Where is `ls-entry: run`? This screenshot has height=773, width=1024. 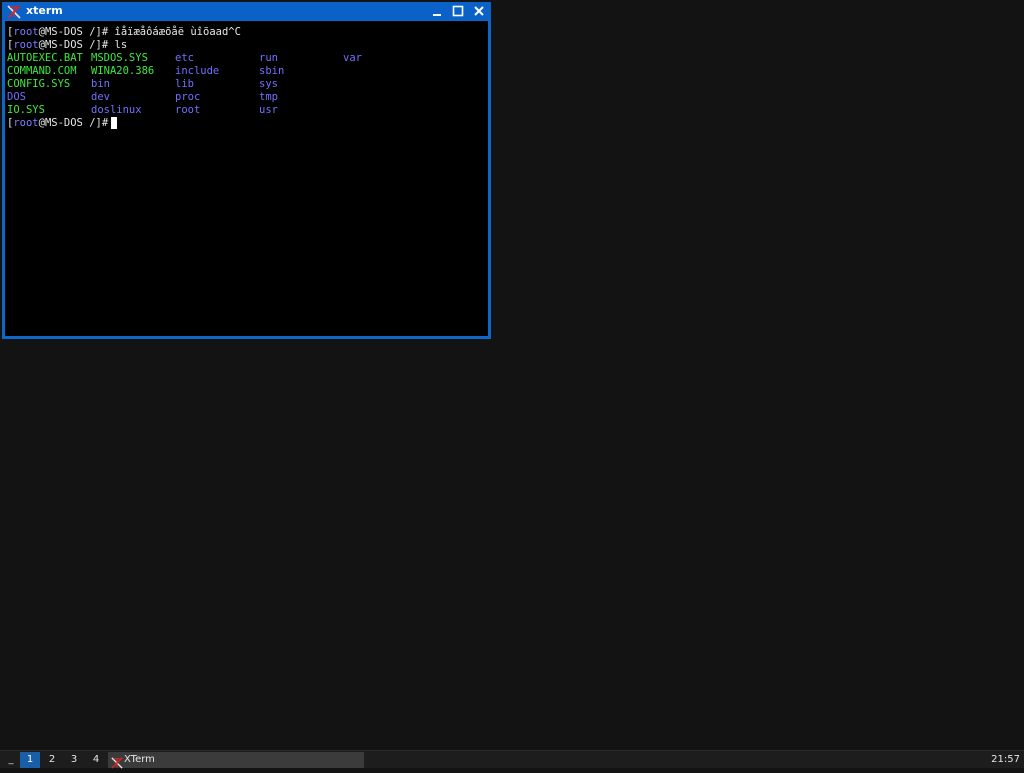 ls-entry: run is located at coordinates (268, 58).